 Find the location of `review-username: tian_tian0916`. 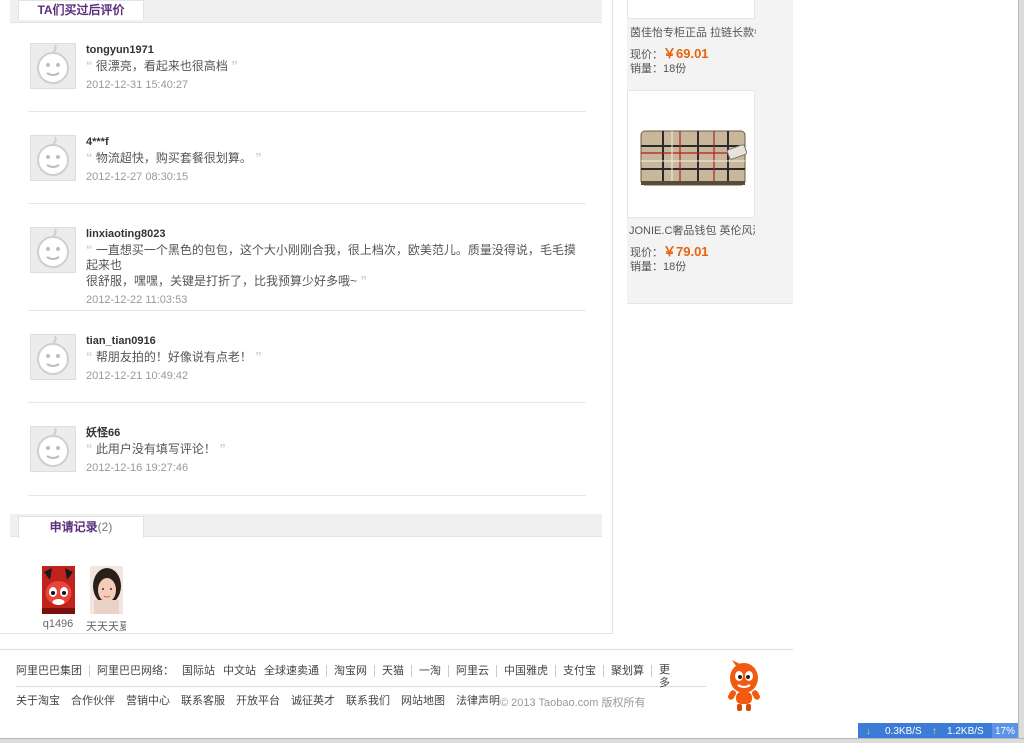

review-username: tian_tian0916 is located at coordinates (336, 341).